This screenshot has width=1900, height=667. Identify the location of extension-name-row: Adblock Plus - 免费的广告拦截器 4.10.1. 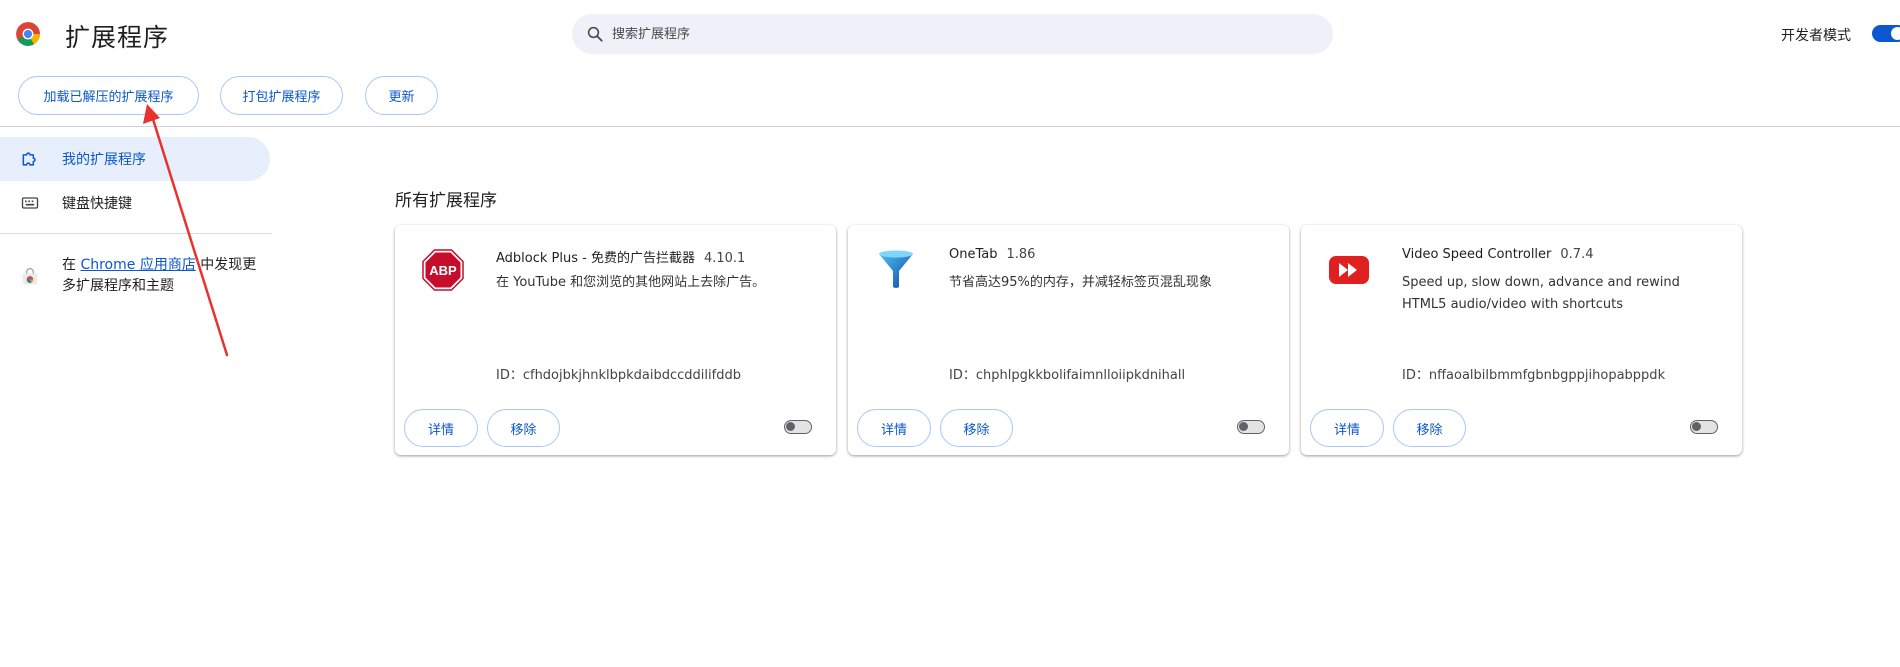
(620, 256).